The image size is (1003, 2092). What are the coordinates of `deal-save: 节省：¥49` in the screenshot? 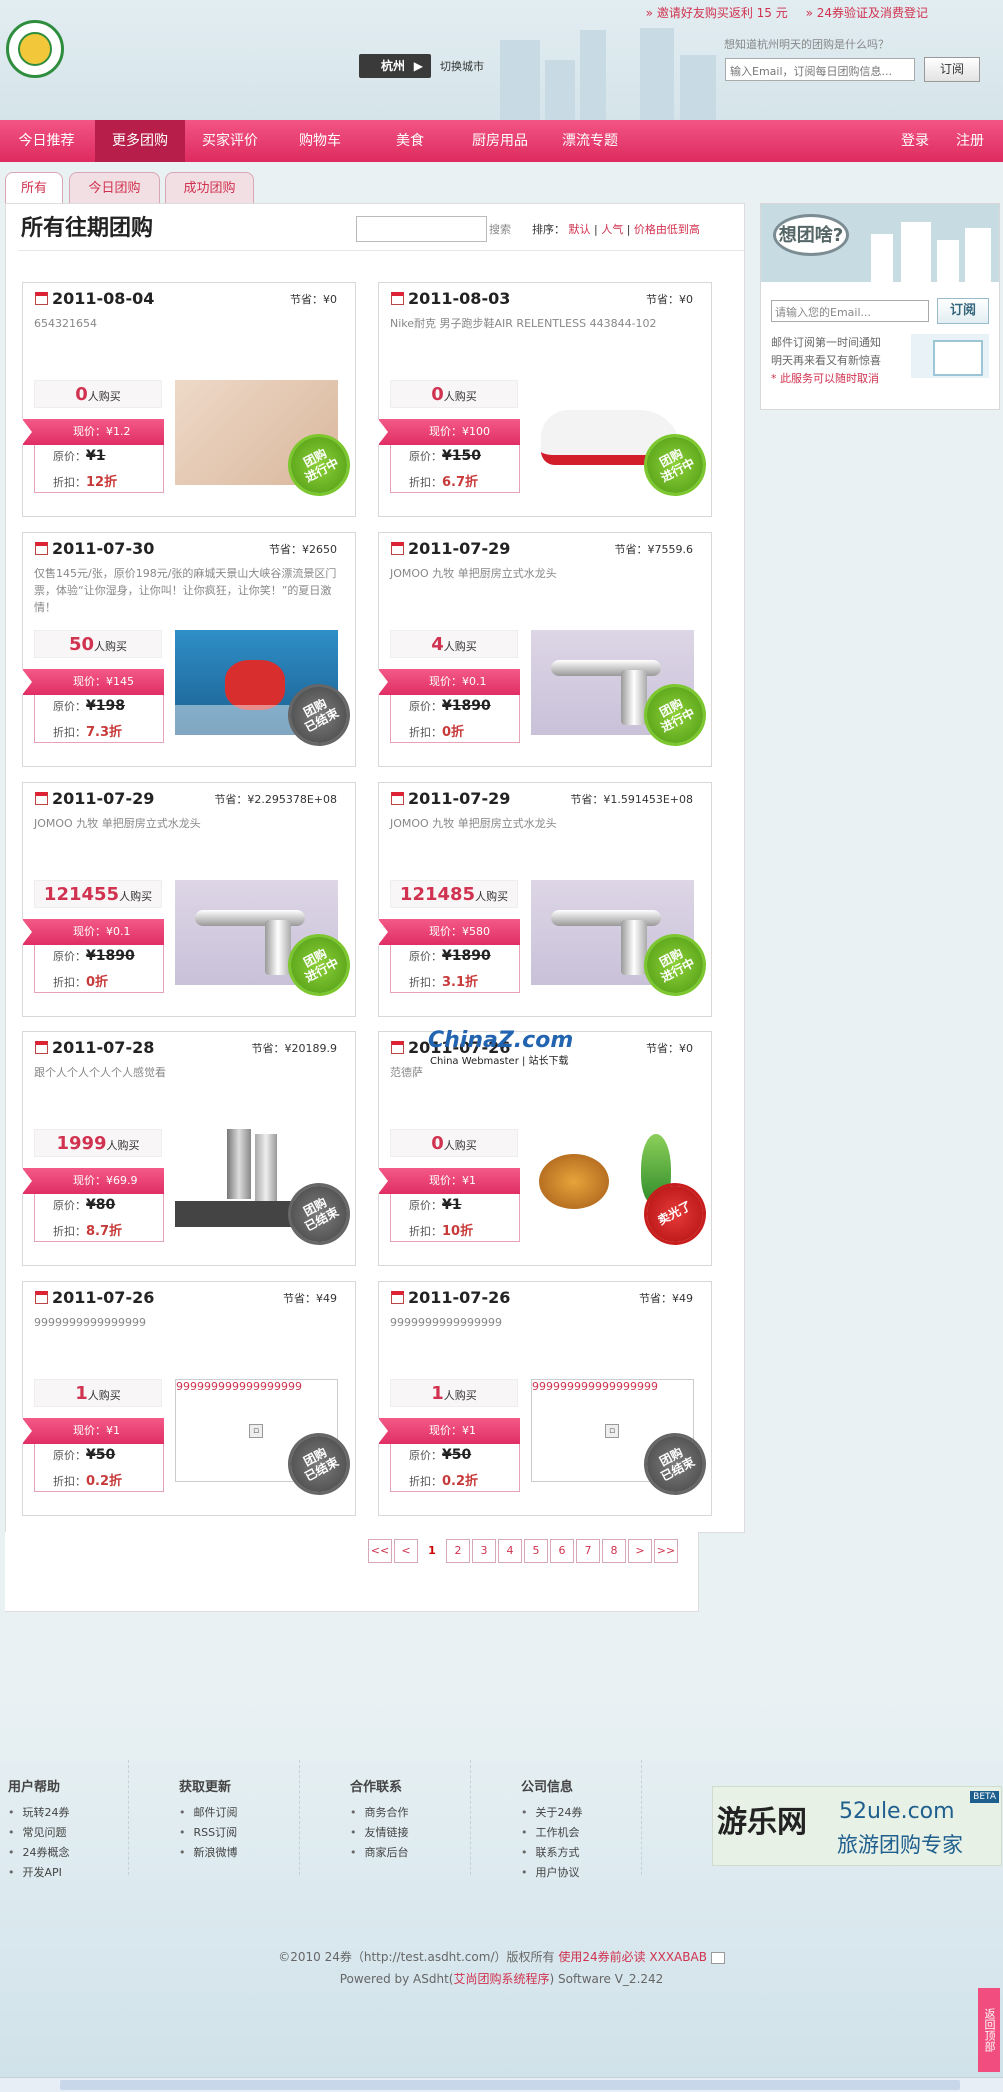 It's located at (310, 1298).